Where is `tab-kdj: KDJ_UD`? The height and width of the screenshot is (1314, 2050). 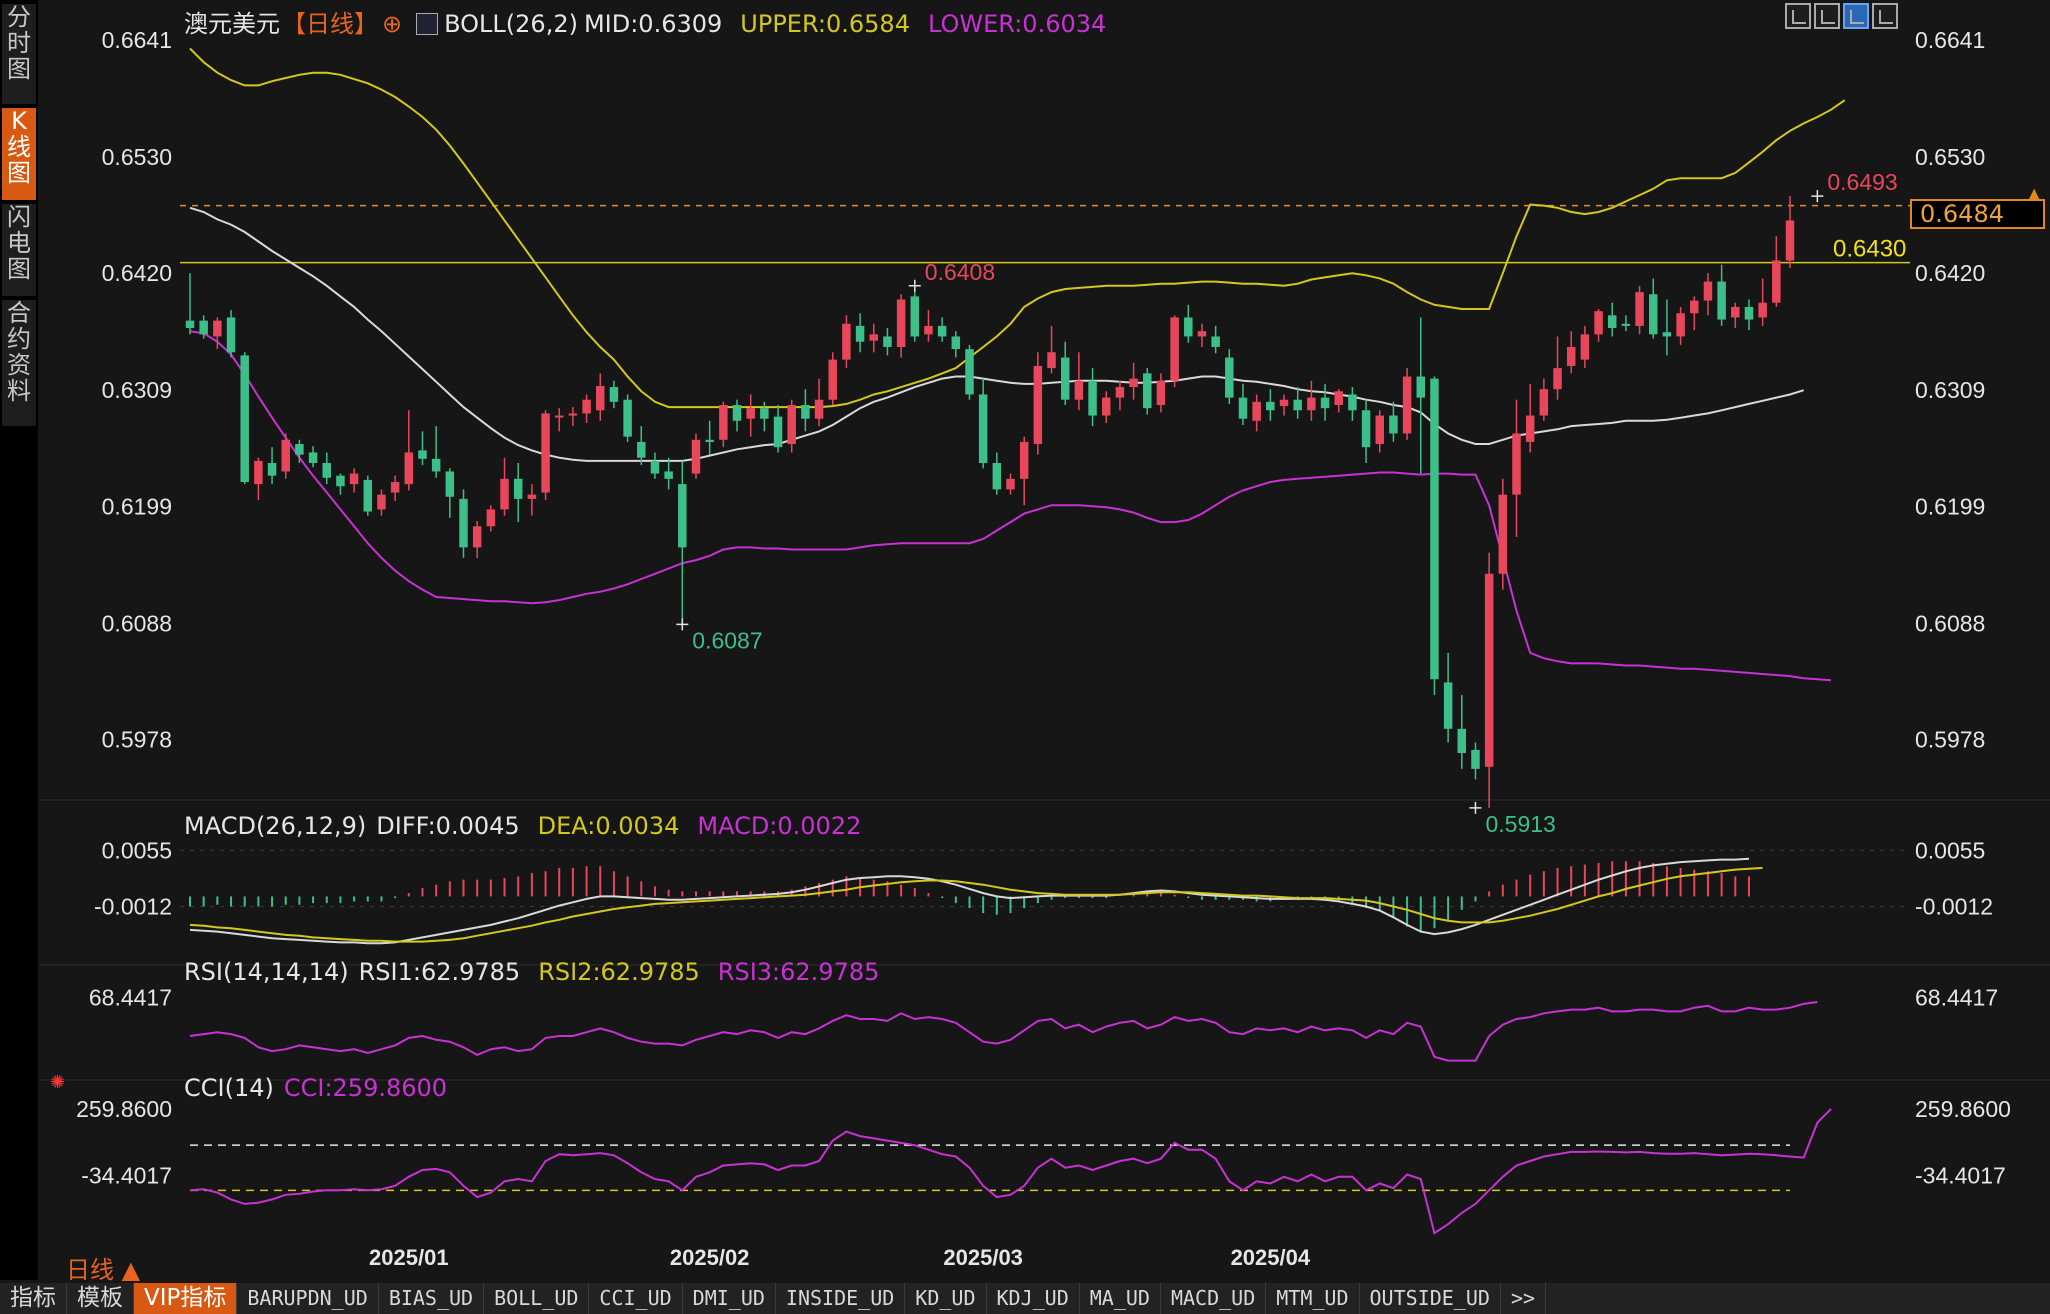
tab-kdj: KDJ_UD is located at coordinates (1033, 1298).